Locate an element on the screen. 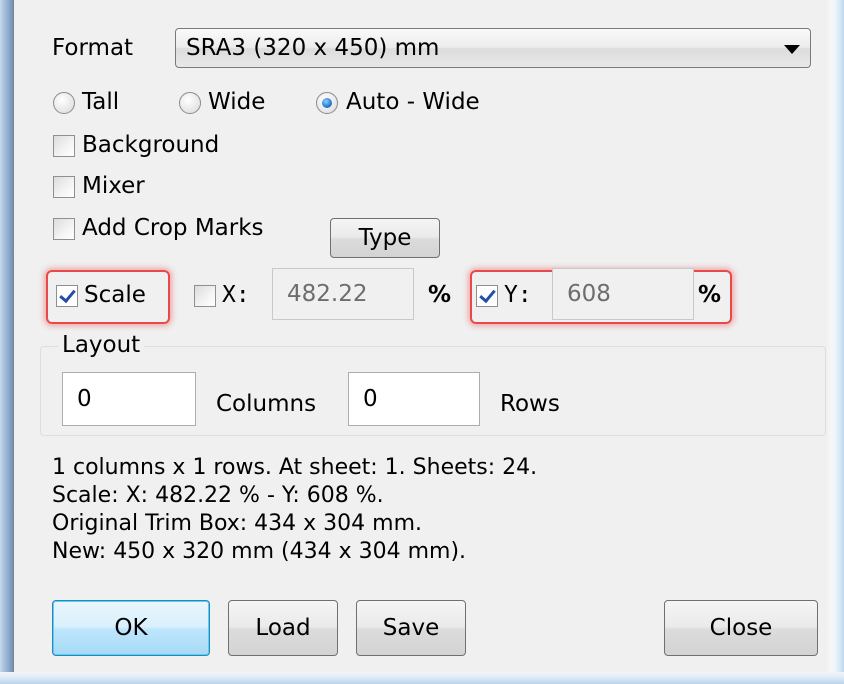 This screenshot has height=684, width=844. scale-label: Scale is located at coordinates (115, 295).